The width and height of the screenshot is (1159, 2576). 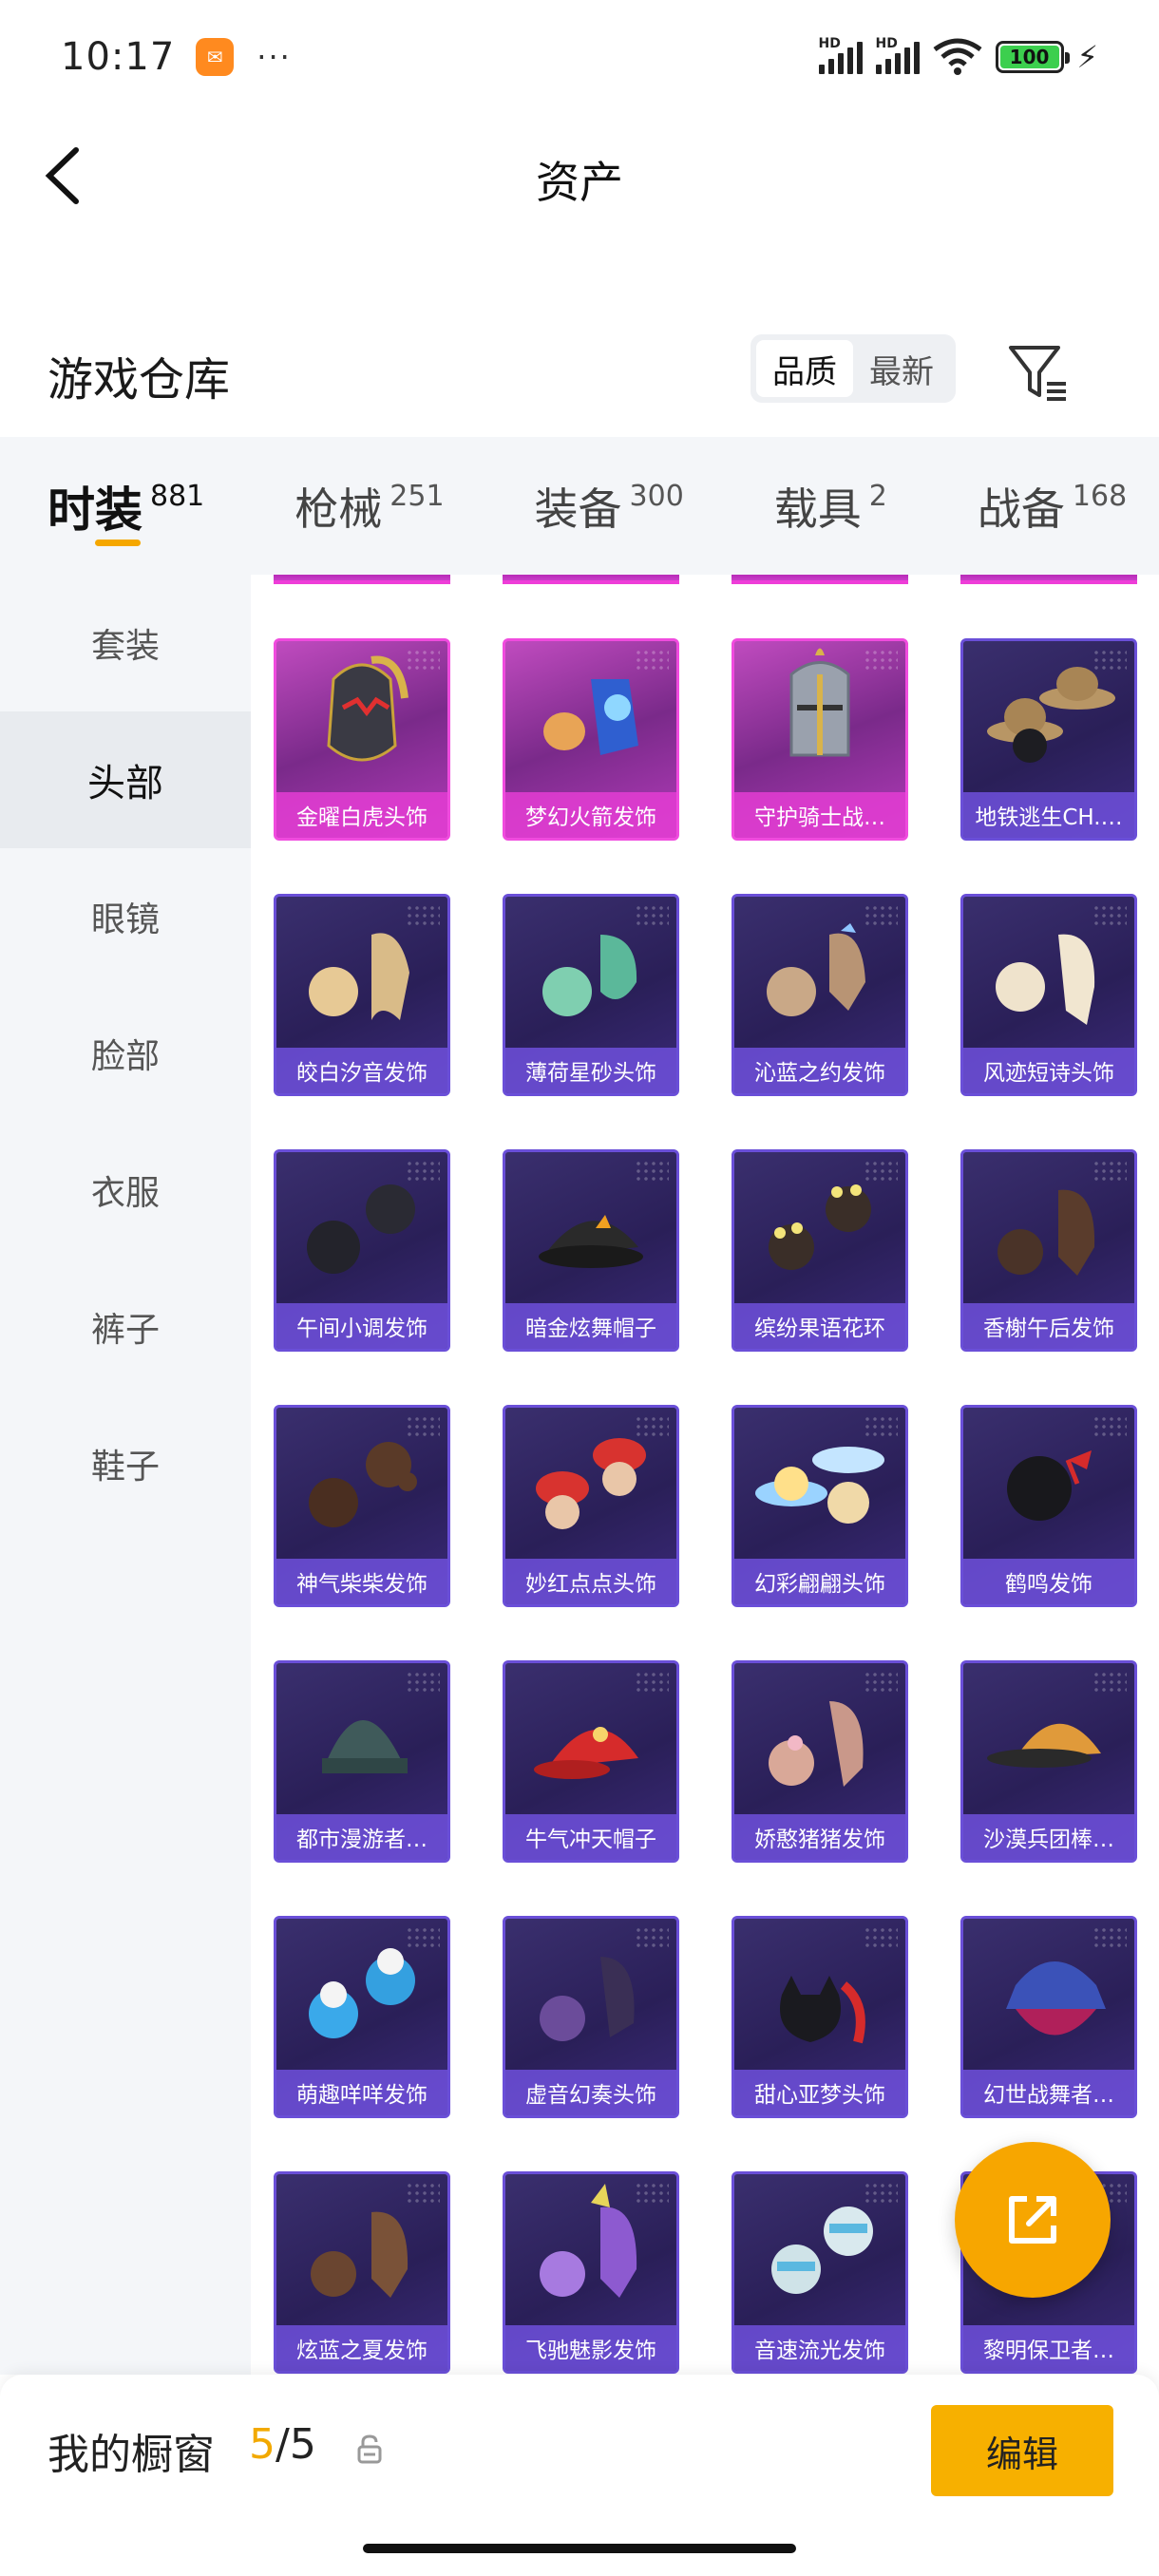 I want to click on item-card: 音速流光发饰, so click(x=820, y=2272).